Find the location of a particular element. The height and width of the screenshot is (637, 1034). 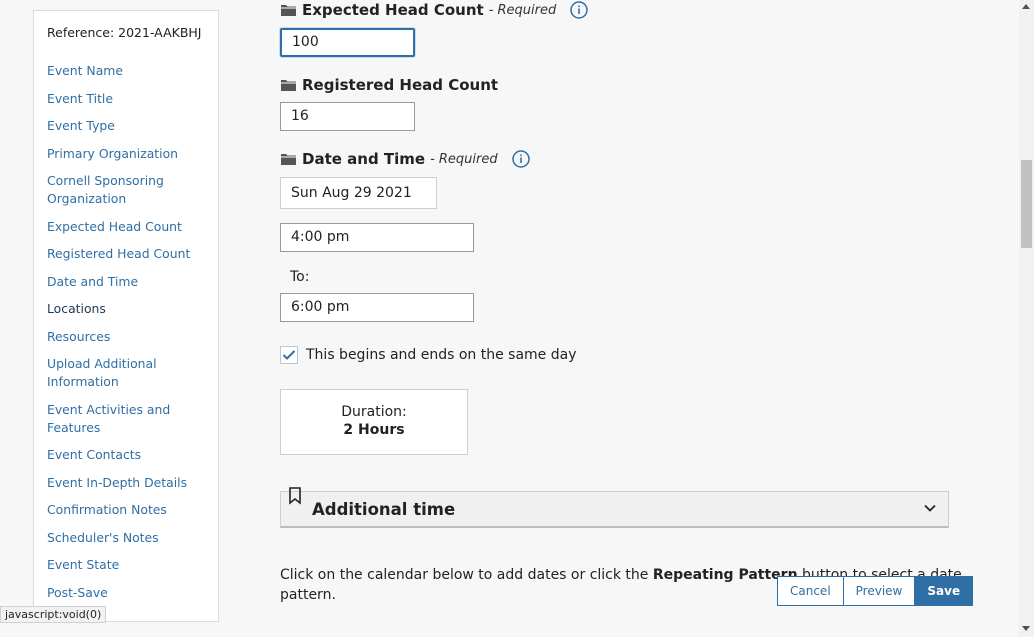

same-day-label: This begins and ends on the same day is located at coordinates (441, 355).